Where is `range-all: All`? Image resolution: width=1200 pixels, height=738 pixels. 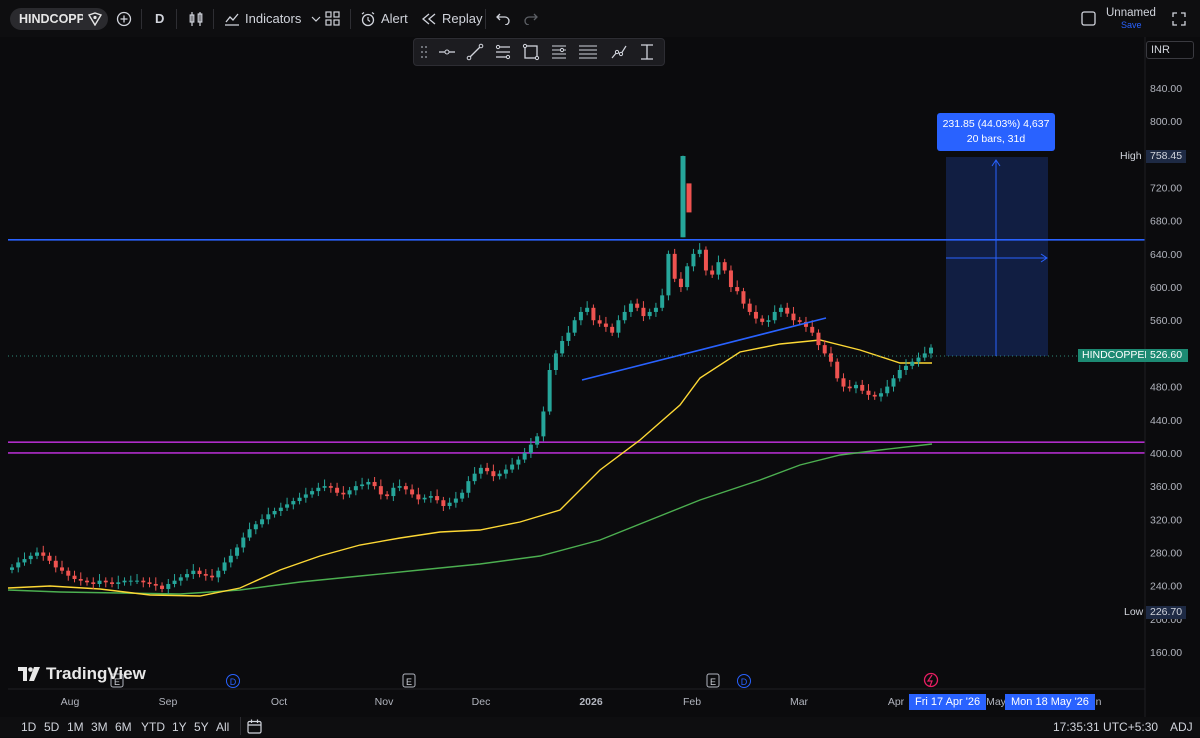 range-all: All is located at coordinates (222, 727).